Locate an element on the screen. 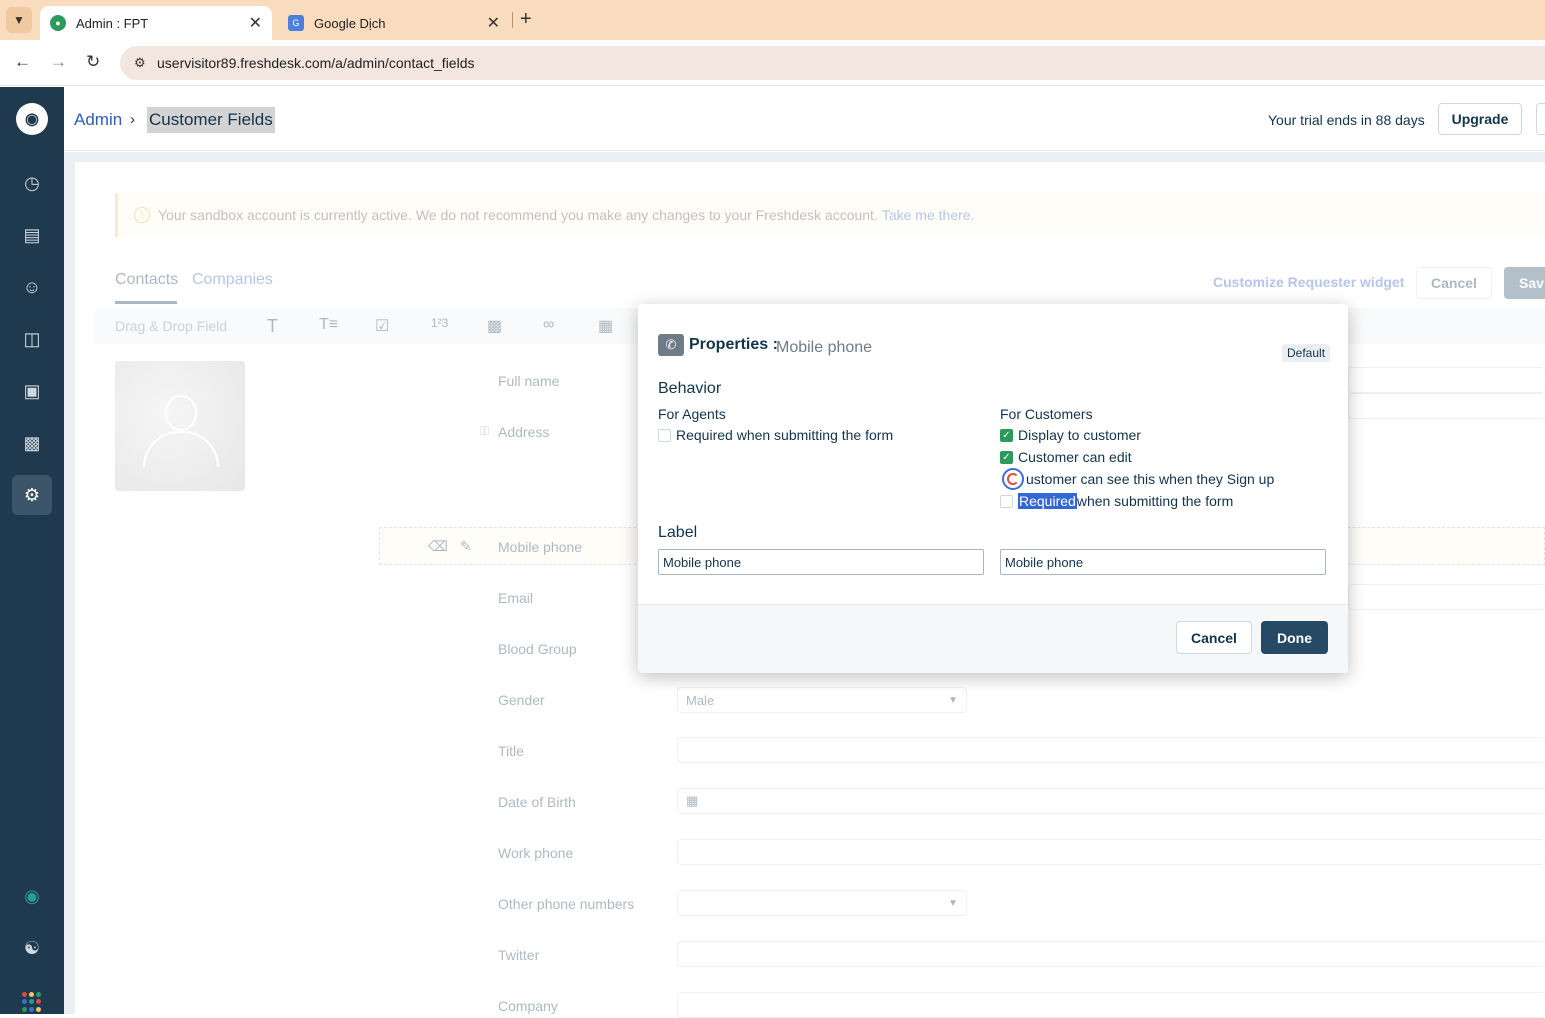  tab-search-icon: ▼ is located at coordinates (19, 20).